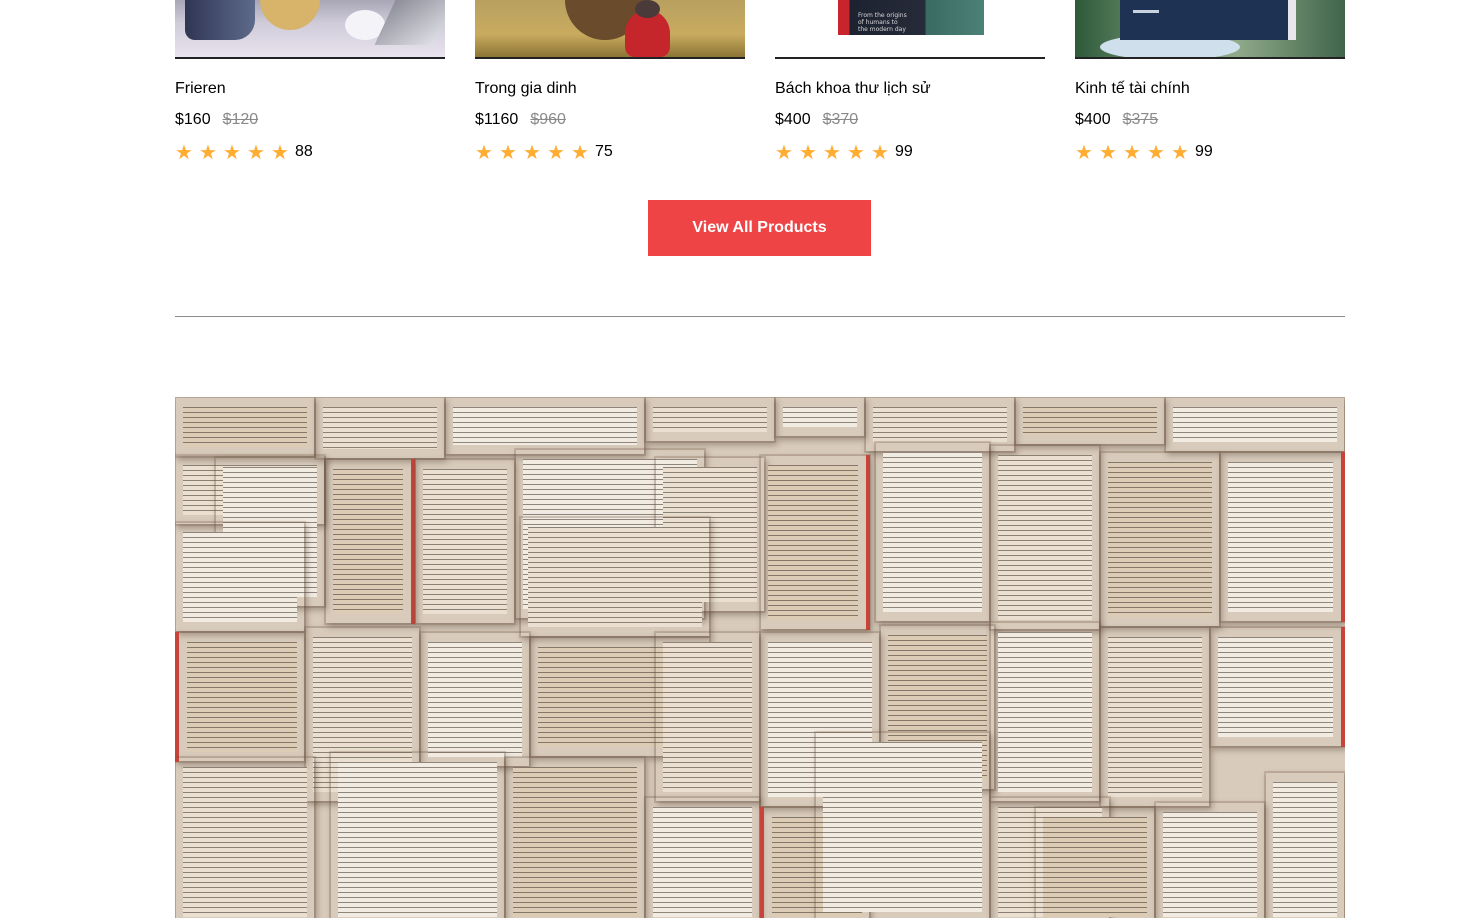 The height and width of the screenshot is (918, 1484). Describe the element at coordinates (497, 119) in the screenshot. I see `product-price: $1160` at that location.